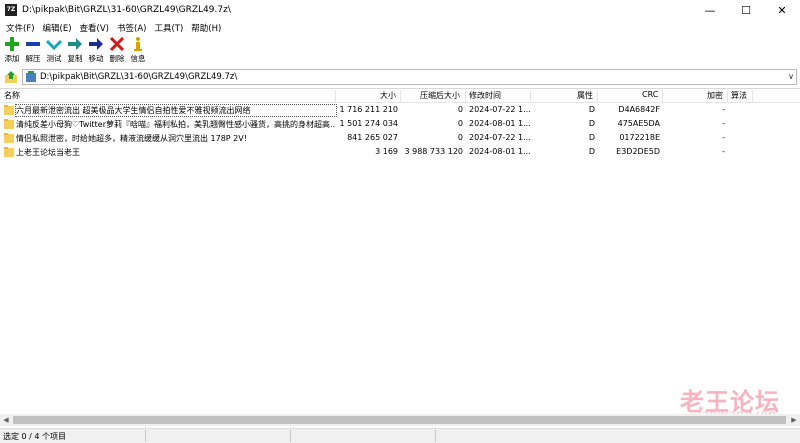  I want to click on add-label: 添加, so click(12, 58).